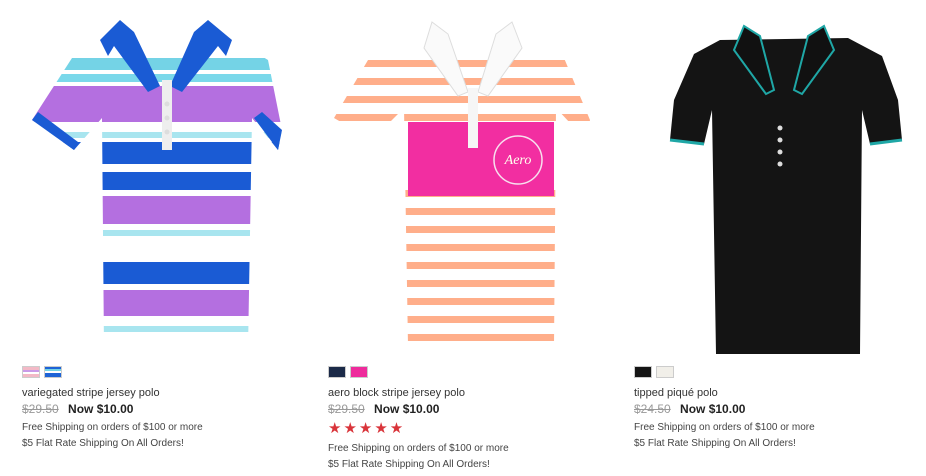 Image resolution: width=926 pixels, height=476 pixels. I want to click on product-name-link: variegated stripe jersey polo, so click(91, 393).